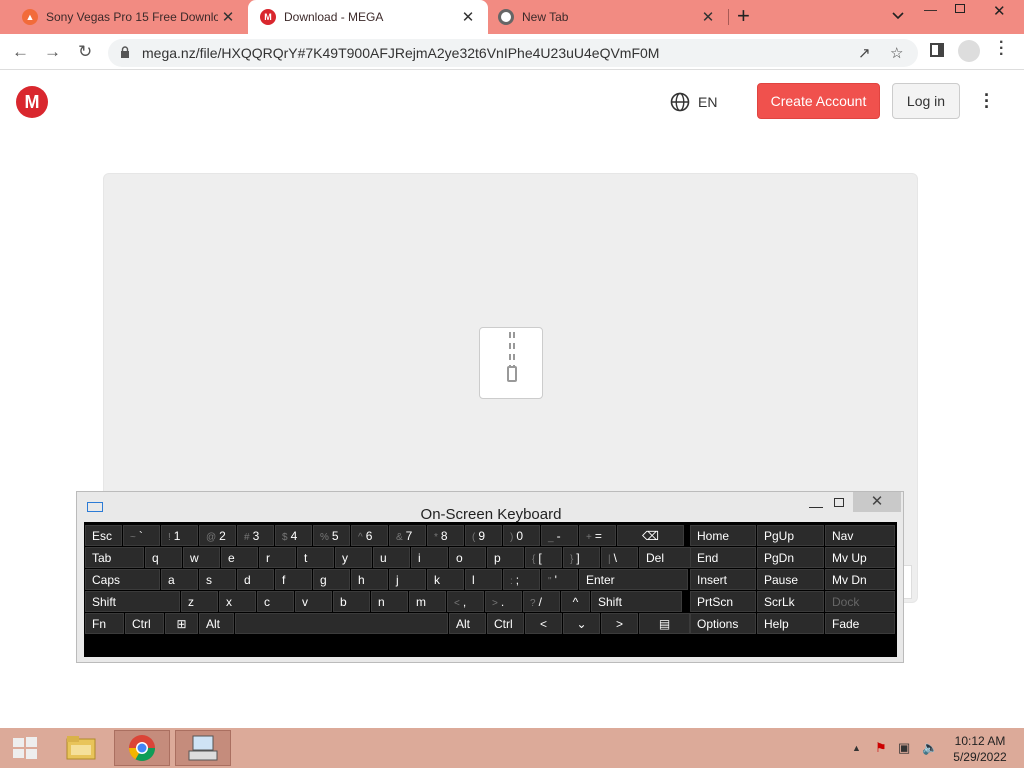  I want to click on osk-key-insert: Insert, so click(723, 579).